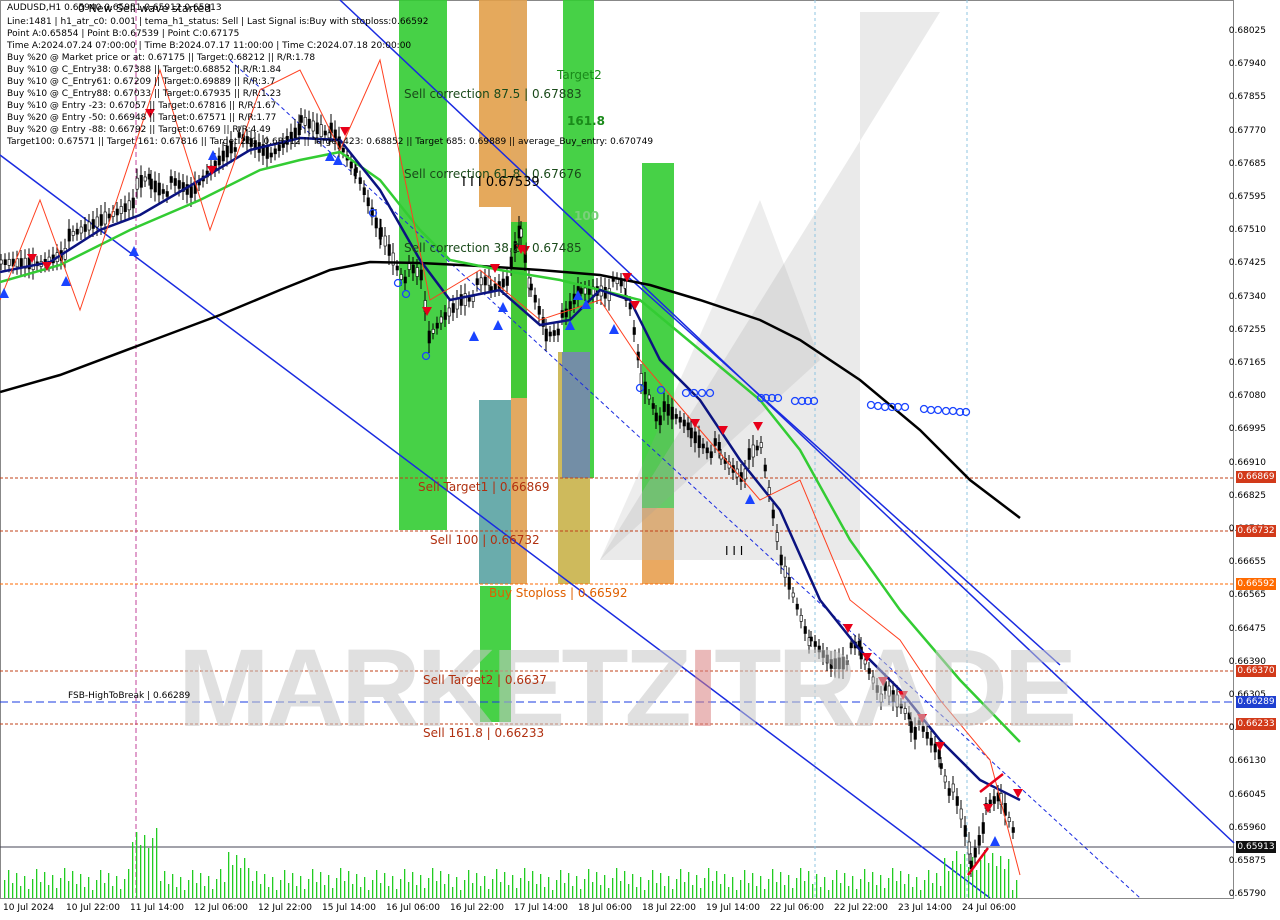 Image resolution: width=1280 pixels, height=920 pixels. What do you see at coordinates (669, 908) in the screenshot?
I see `time-tick-label: 18 Jul 22:00` at bounding box center [669, 908].